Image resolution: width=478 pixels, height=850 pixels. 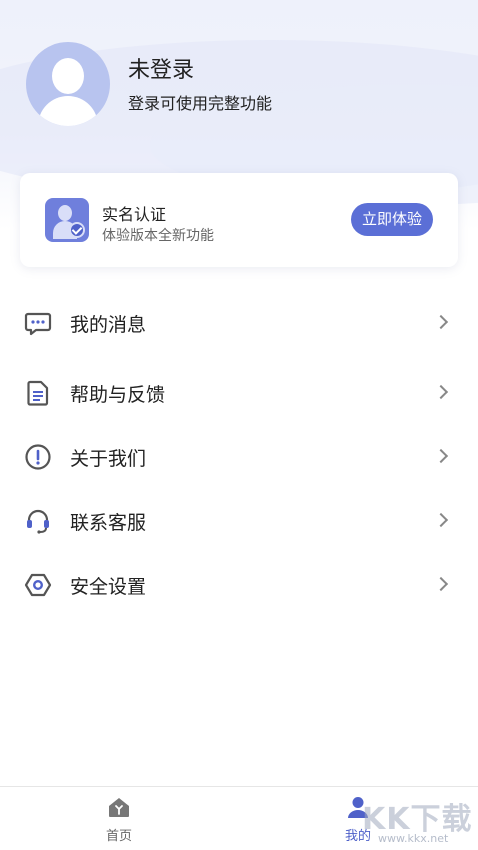 I want to click on avatar-body, so click(x=68, y=111).